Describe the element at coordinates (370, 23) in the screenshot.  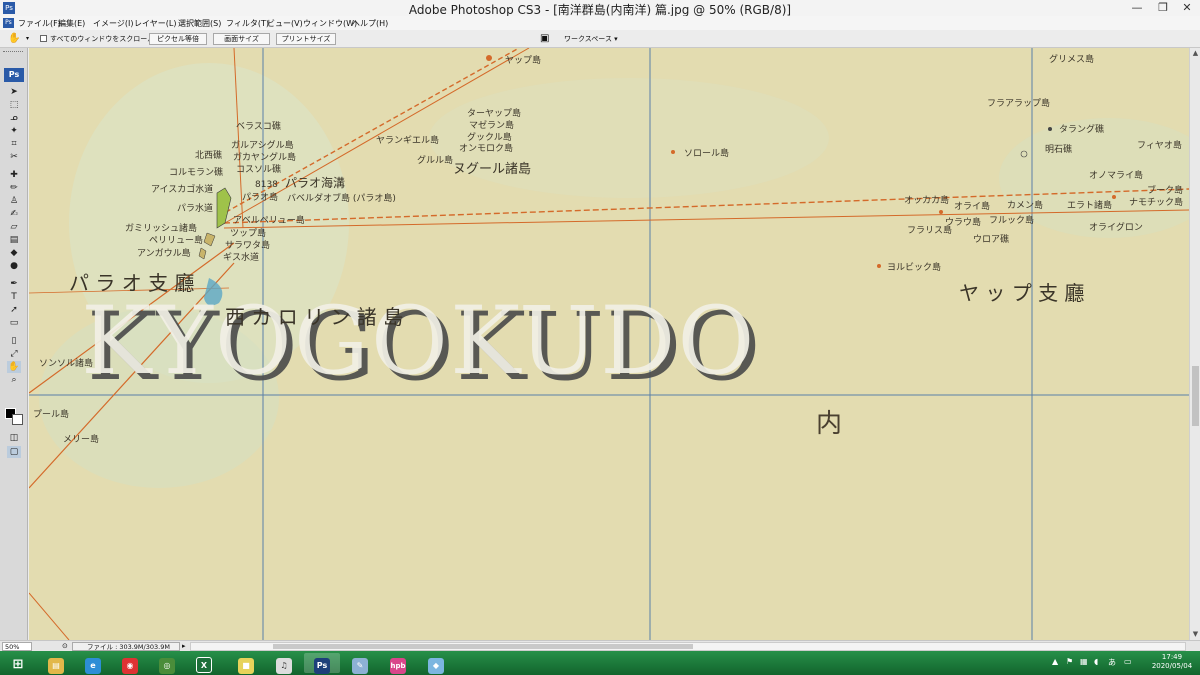
I see `menu-help: ヘルプ(H)` at that location.